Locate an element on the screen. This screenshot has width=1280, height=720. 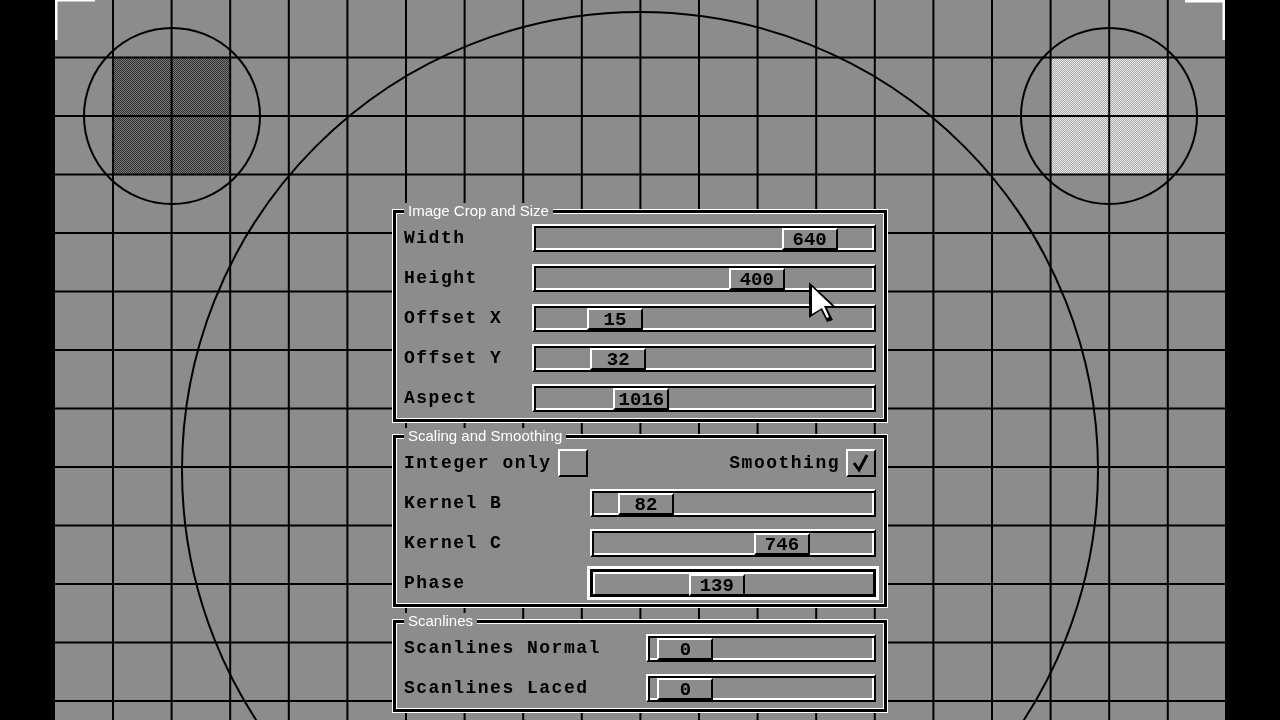
slider-track: 15 is located at coordinates (704, 318).